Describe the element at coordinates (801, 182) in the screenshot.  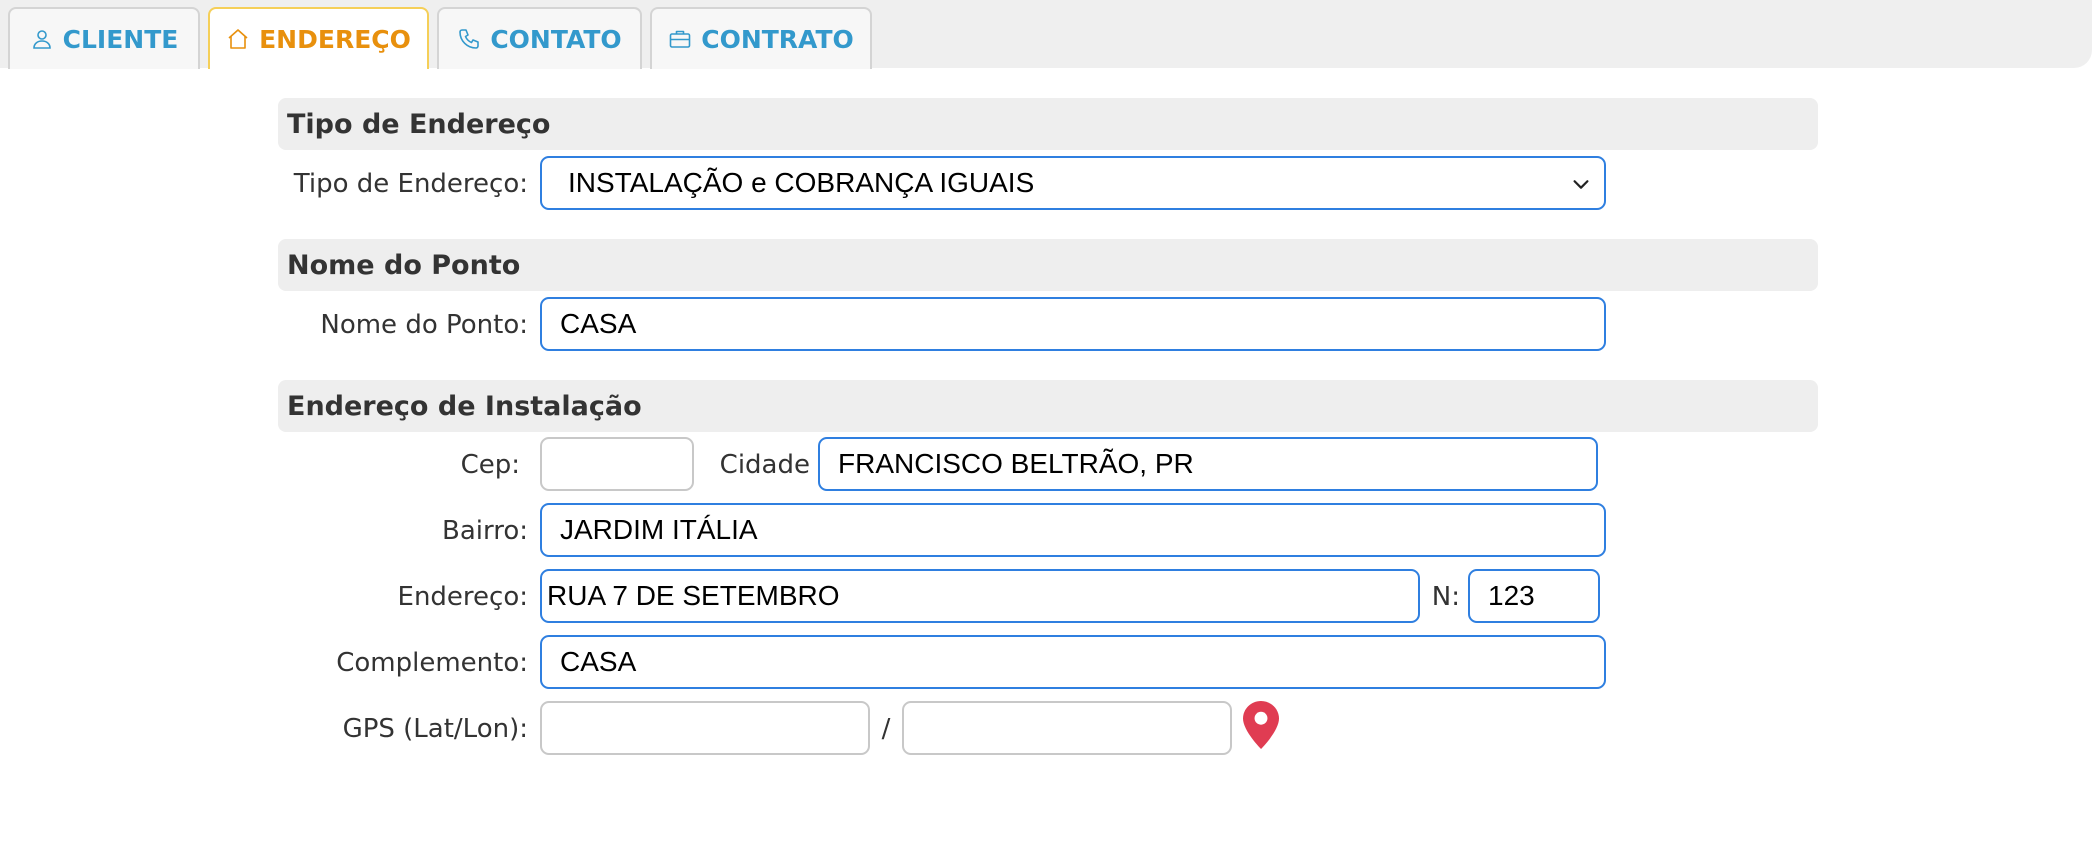
I see `tipo-endereco-value: INSTALAÇÃO e COBRANÇA IGUAIS` at that location.